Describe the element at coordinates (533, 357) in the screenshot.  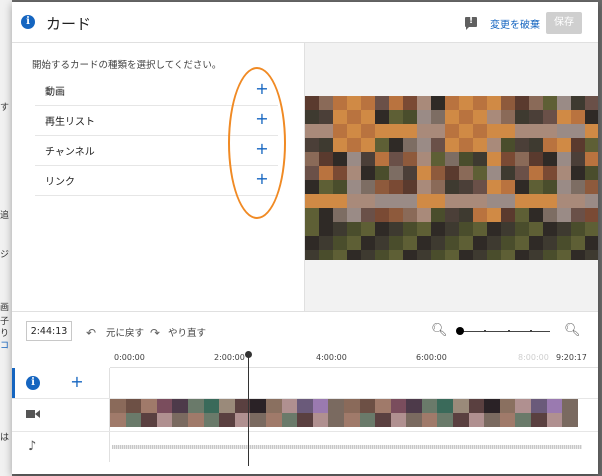
I see `ruler-label: 8:00:00` at that location.